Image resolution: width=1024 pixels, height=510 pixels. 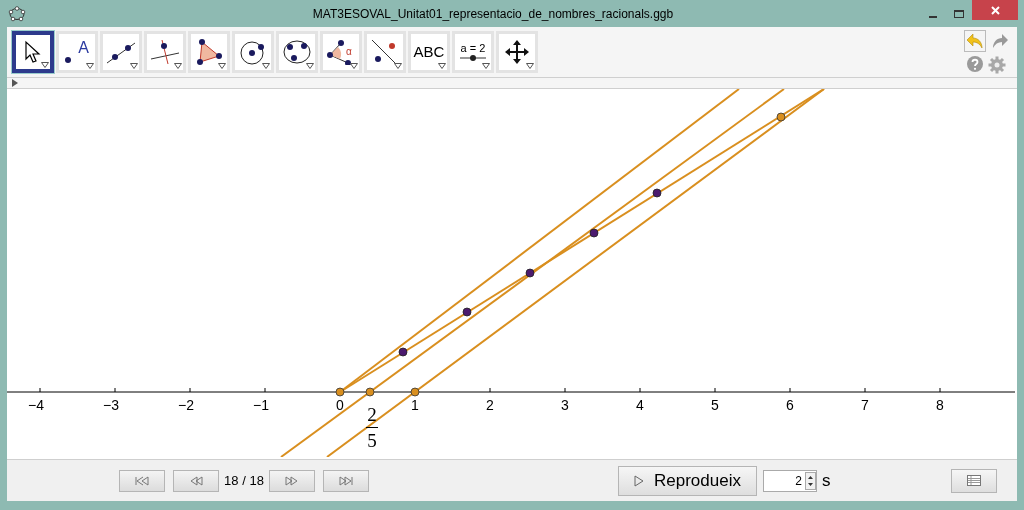 What do you see at coordinates (640, 405) in the screenshot?
I see `axis-label: 4` at bounding box center [640, 405].